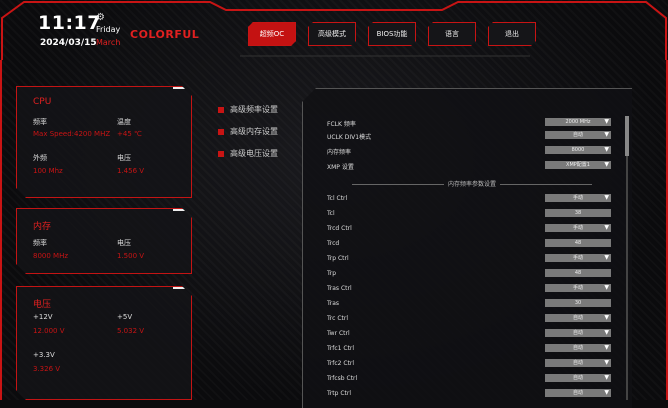  Describe the element at coordinates (40, 122) in the screenshot. I see `cpu-freq-label: 频率` at that location.